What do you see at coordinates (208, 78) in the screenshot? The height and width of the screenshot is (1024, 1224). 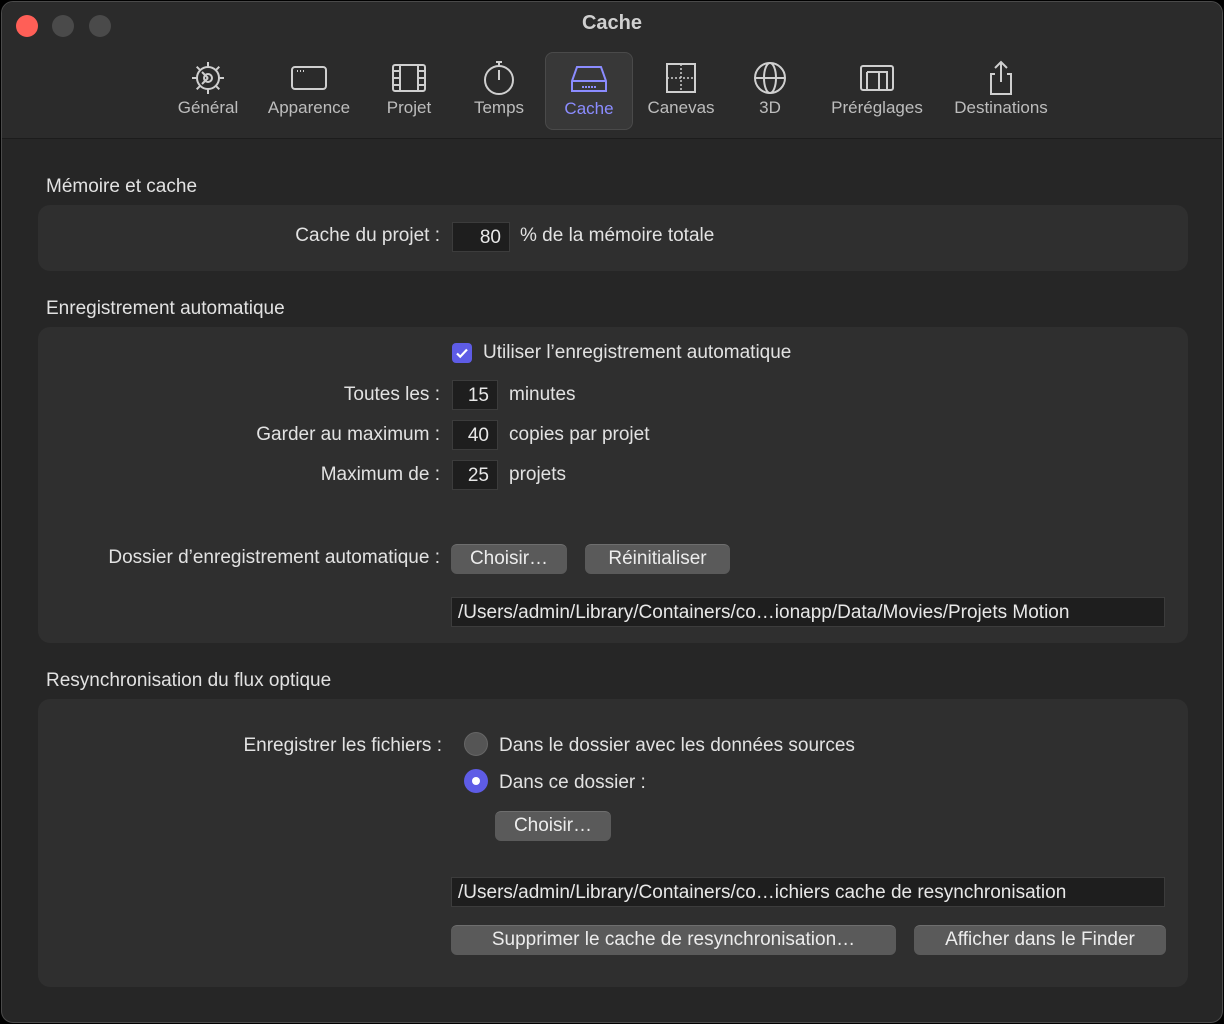 I see `gear-icon` at bounding box center [208, 78].